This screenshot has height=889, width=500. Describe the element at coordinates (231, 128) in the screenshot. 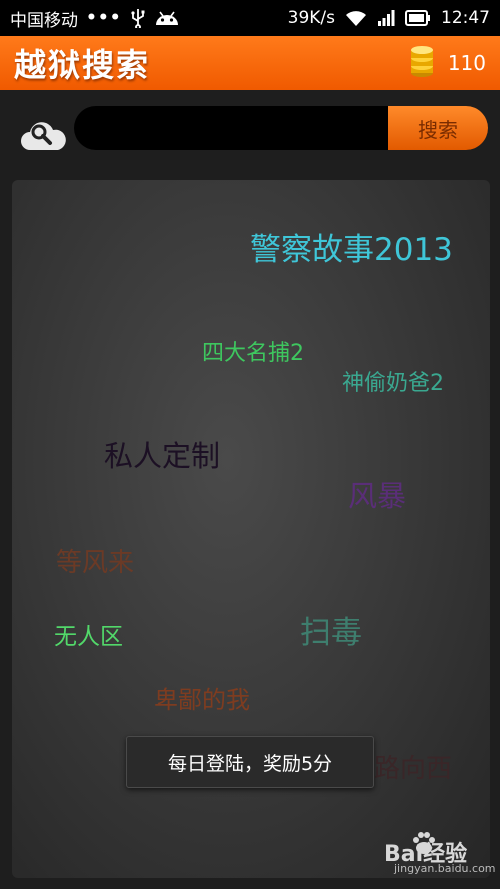

I see `search-input` at that location.